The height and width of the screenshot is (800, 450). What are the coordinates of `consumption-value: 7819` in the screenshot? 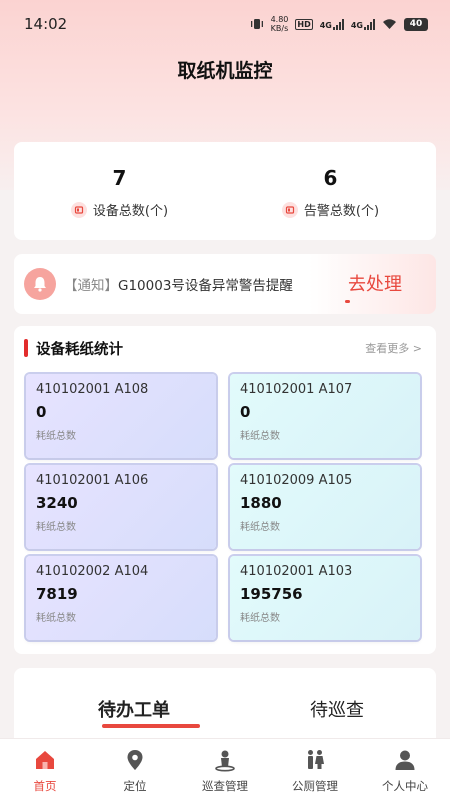 It's located at (57, 594).